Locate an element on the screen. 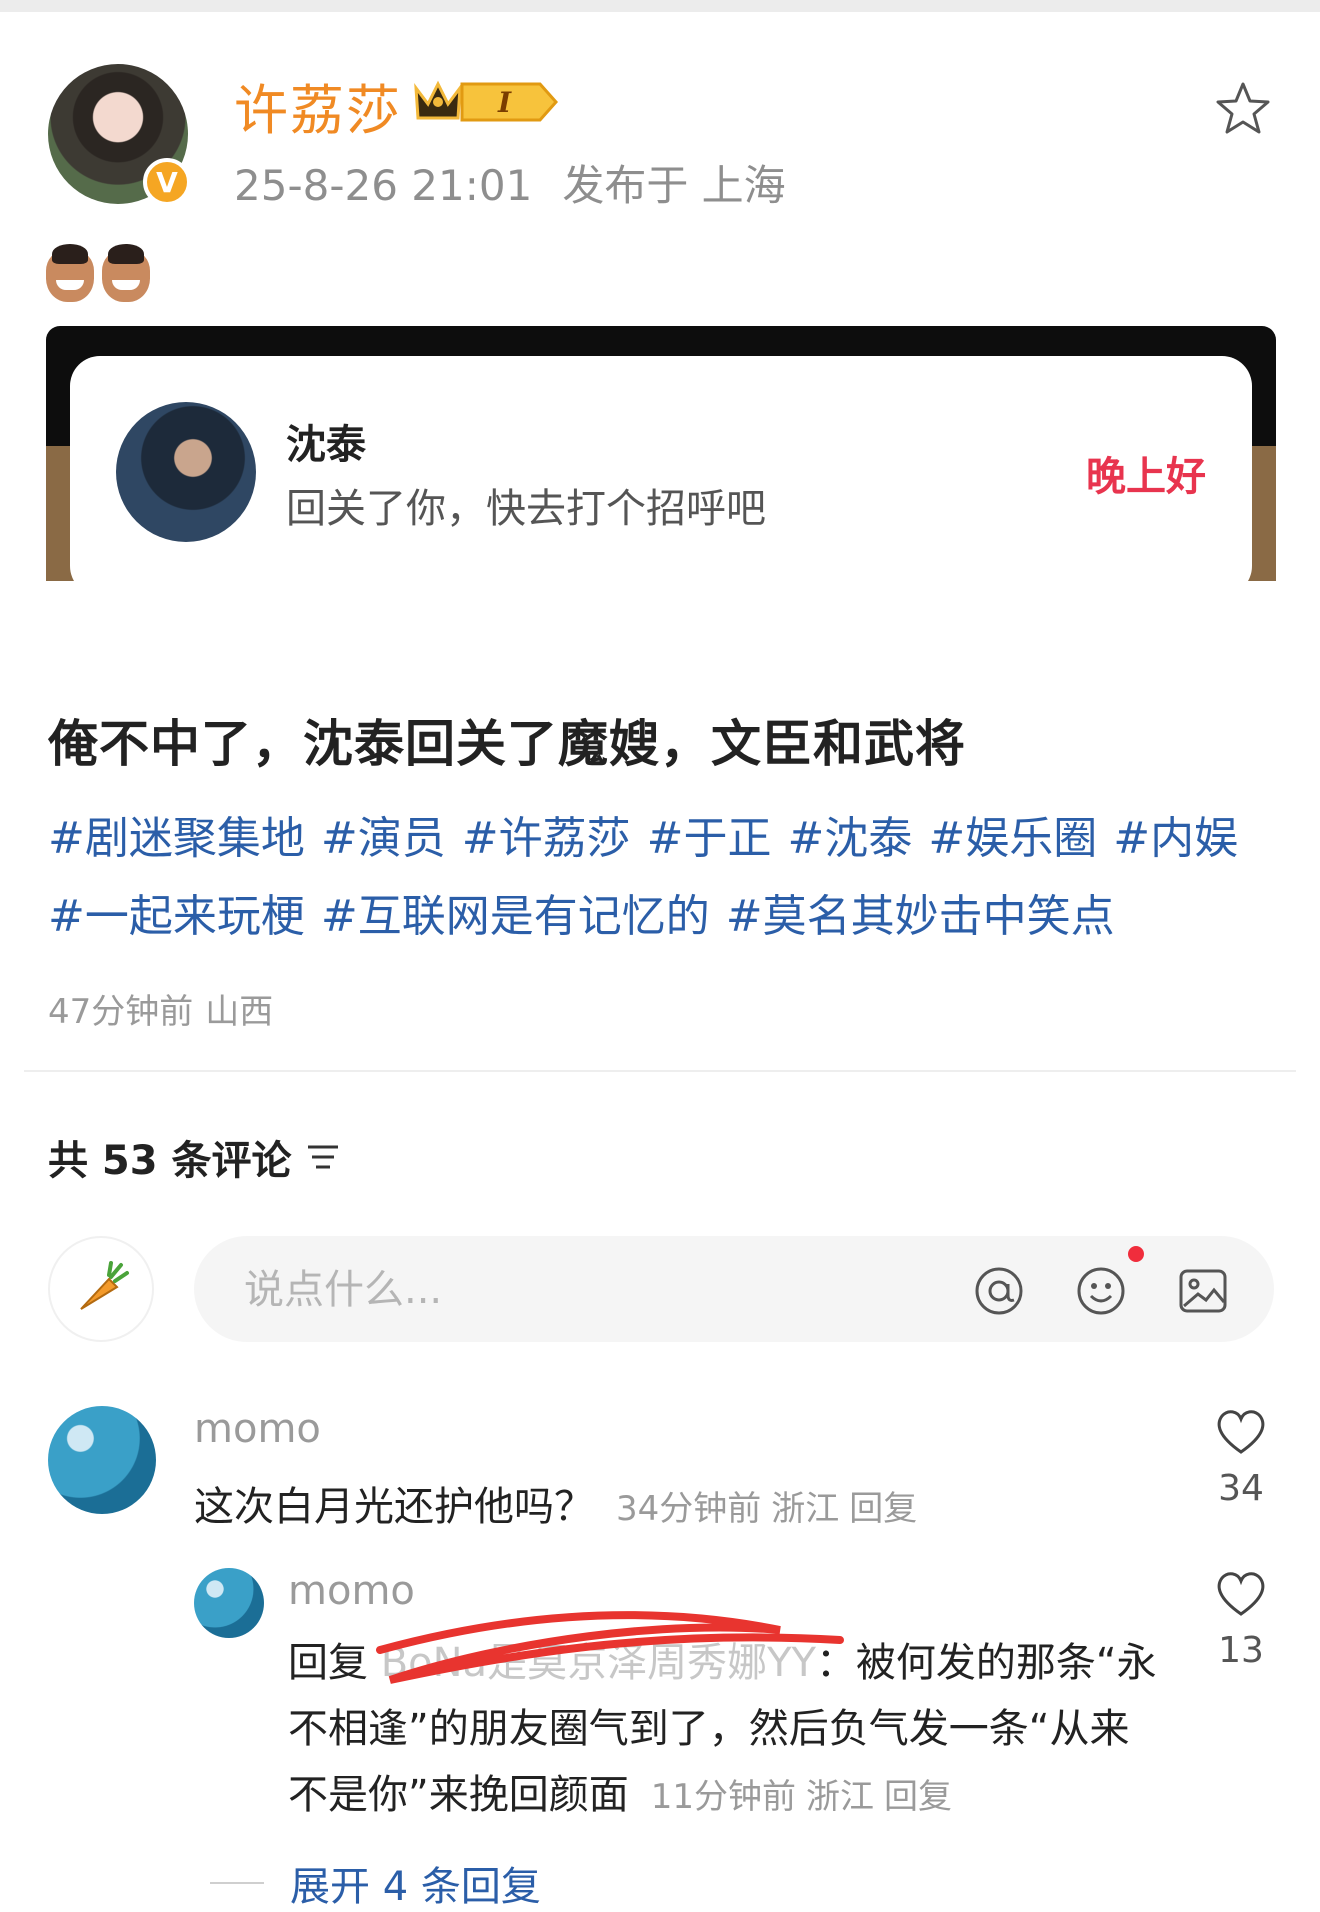 The width and height of the screenshot is (1320, 1912). at-icon is located at coordinates (999, 1291).